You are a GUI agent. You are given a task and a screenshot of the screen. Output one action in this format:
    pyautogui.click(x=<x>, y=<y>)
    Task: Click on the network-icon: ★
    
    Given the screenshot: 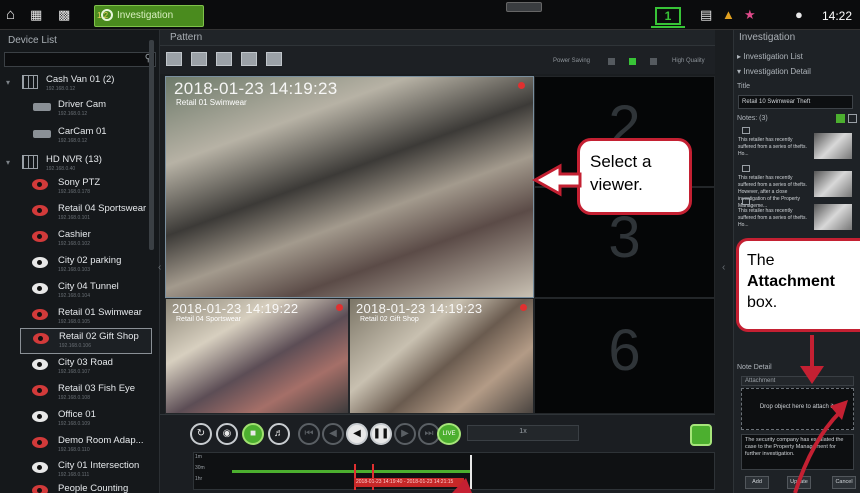 What is the action you would take?
    pyautogui.click(x=750, y=14)
    